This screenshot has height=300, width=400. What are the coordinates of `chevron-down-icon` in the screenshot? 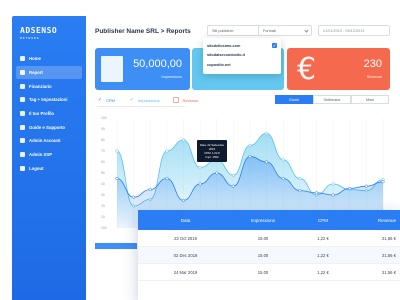 It's located at (306, 30).